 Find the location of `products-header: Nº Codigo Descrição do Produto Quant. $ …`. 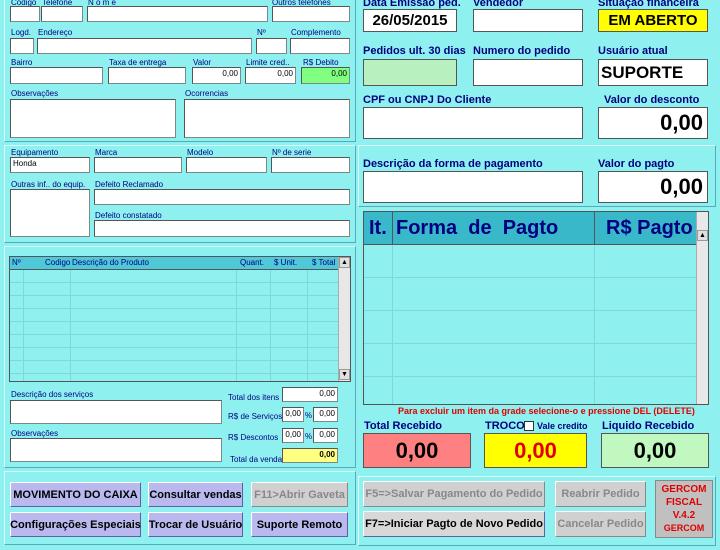

products-header: Nº Codigo Descrição do Produto Quant. $ … is located at coordinates (174, 263).